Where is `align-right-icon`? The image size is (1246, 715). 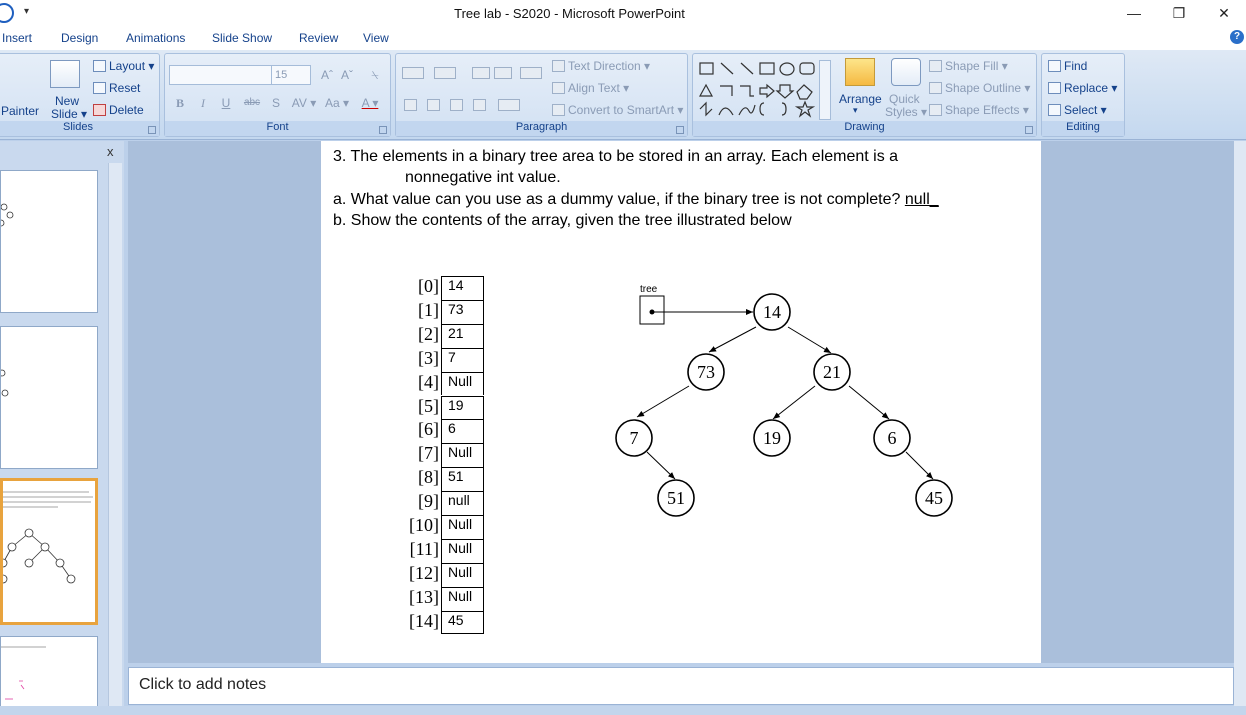
align-right-icon is located at coordinates (456, 105).